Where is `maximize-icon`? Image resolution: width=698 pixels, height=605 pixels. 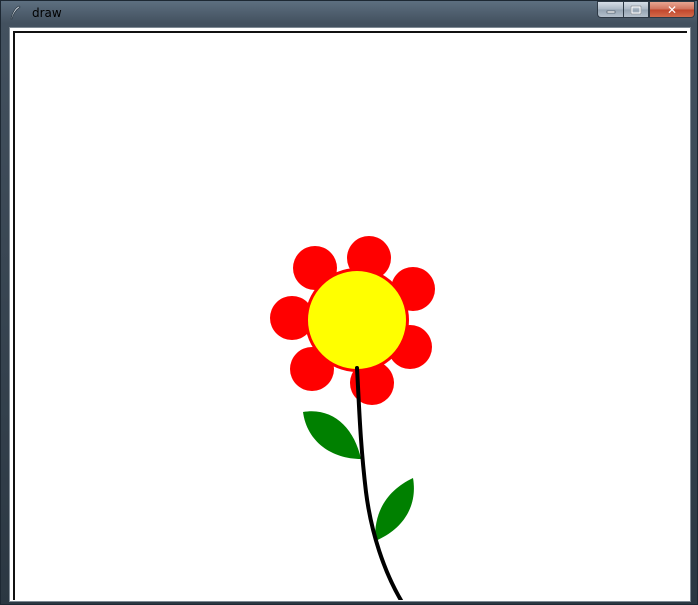 maximize-icon is located at coordinates (636, 9).